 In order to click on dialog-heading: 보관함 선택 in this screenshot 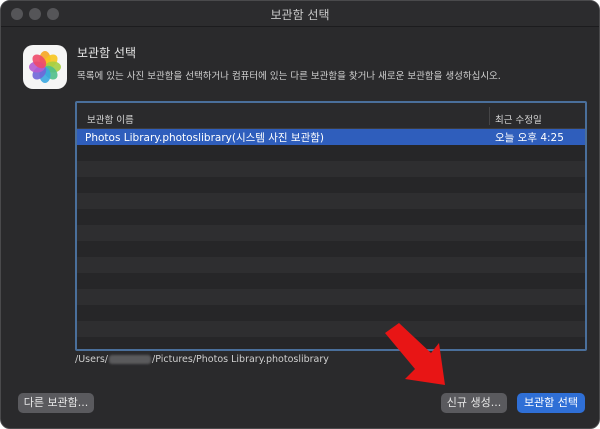, I will do `click(107, 53)`.